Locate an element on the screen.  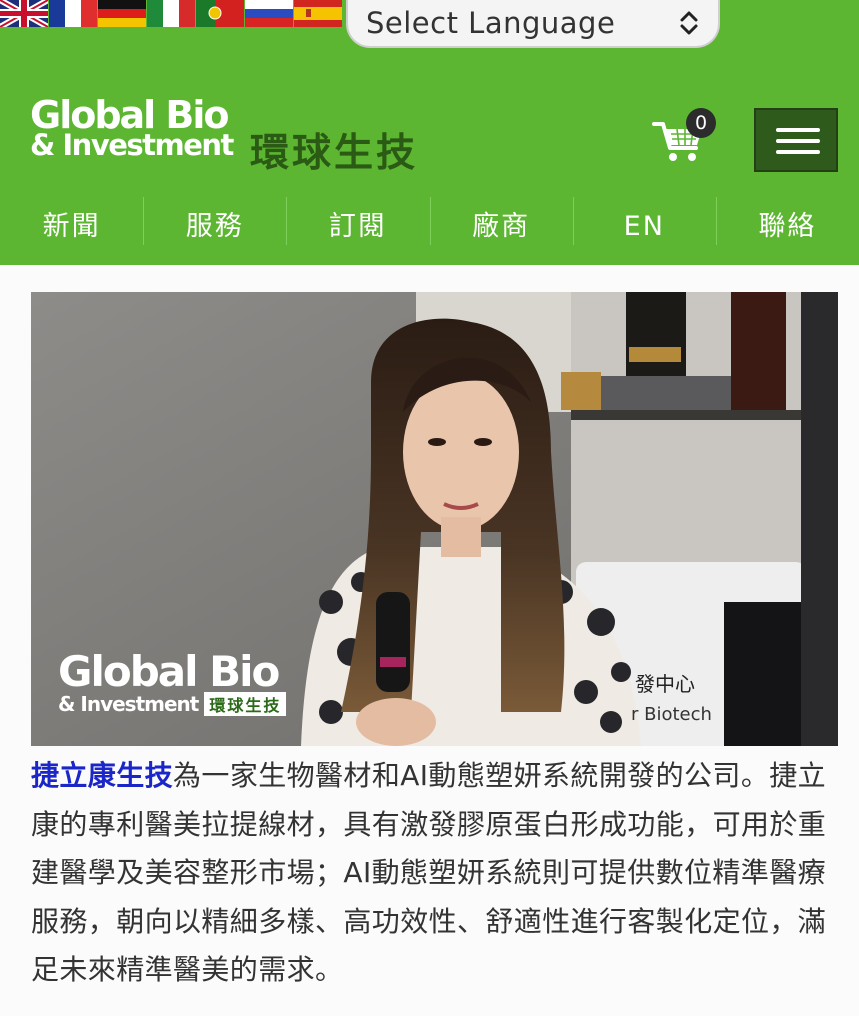
italian-flag-icon is located at coordinates (171, 13).